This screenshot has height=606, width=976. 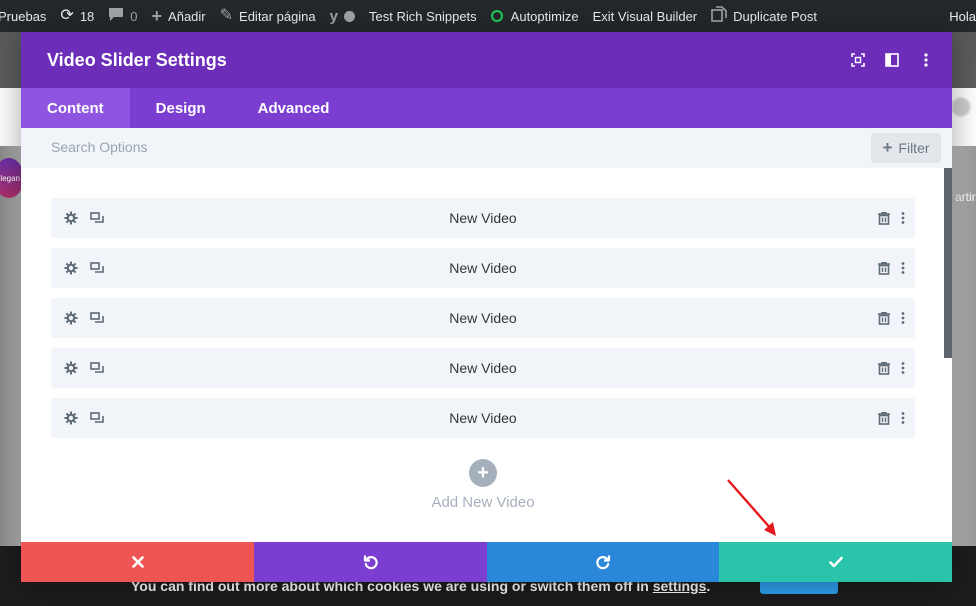 I want to click on page-header-left, so click(x=10, y=117).